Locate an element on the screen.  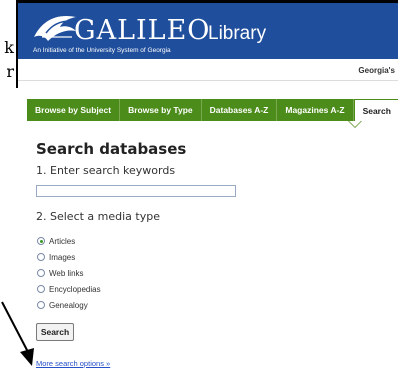
more-search-options-link: More search options » is located at coordinates (73, 363).